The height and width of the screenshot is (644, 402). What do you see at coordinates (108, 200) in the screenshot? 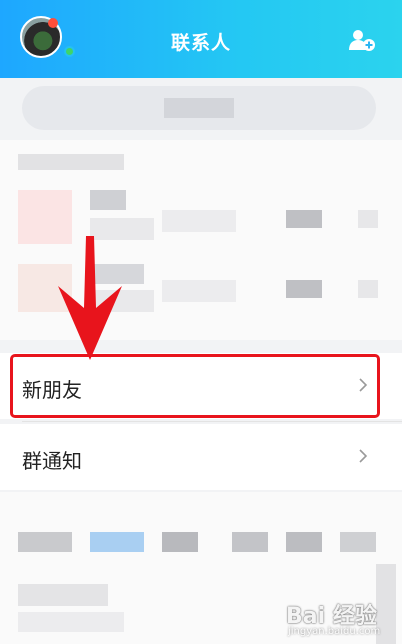
I see `blurred-name` at bounding box center [108, 200].